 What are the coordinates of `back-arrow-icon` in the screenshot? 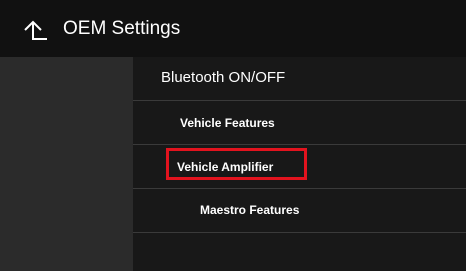 It's located at (35, 30).